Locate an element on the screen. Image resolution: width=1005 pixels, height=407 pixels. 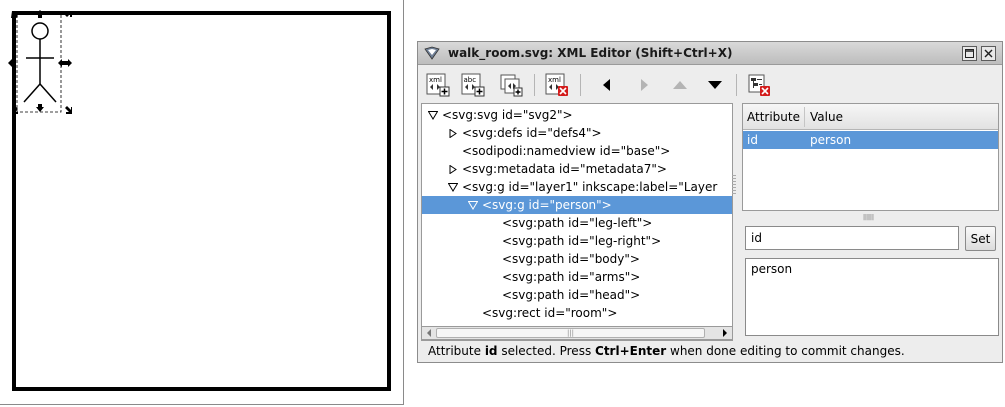
delete-attribute-button is located at coordinates (759, 85).